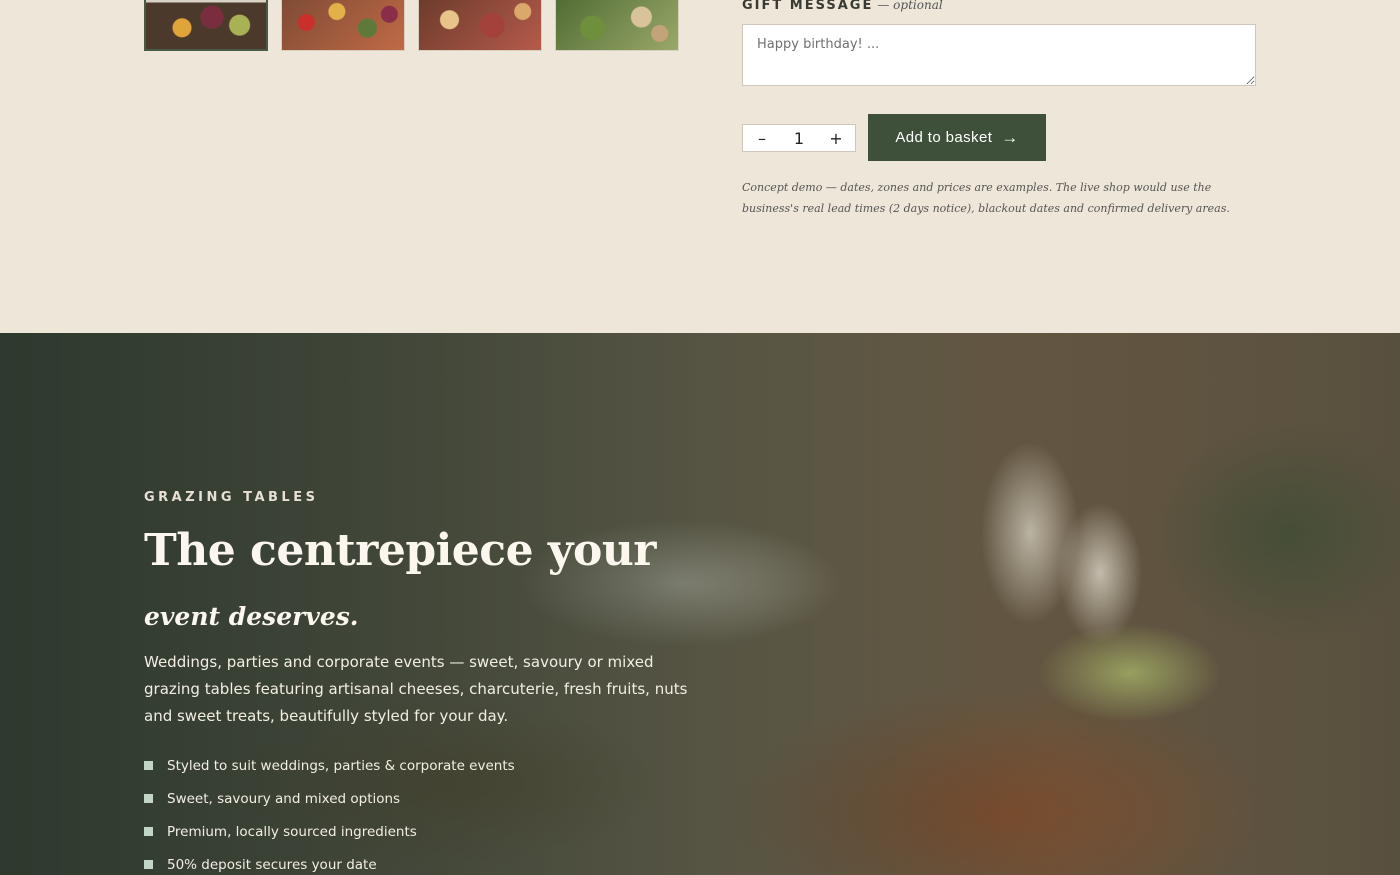  What do you see at coordinates (999, 55) in the screenshot?
I see `gift-message-input` at bounding box center [999, 55].